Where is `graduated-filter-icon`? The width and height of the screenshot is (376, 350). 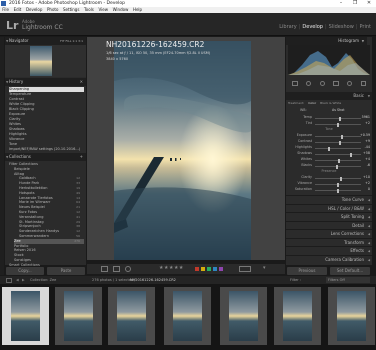
graduated-filter-icon is located at coordinates (336, 83).